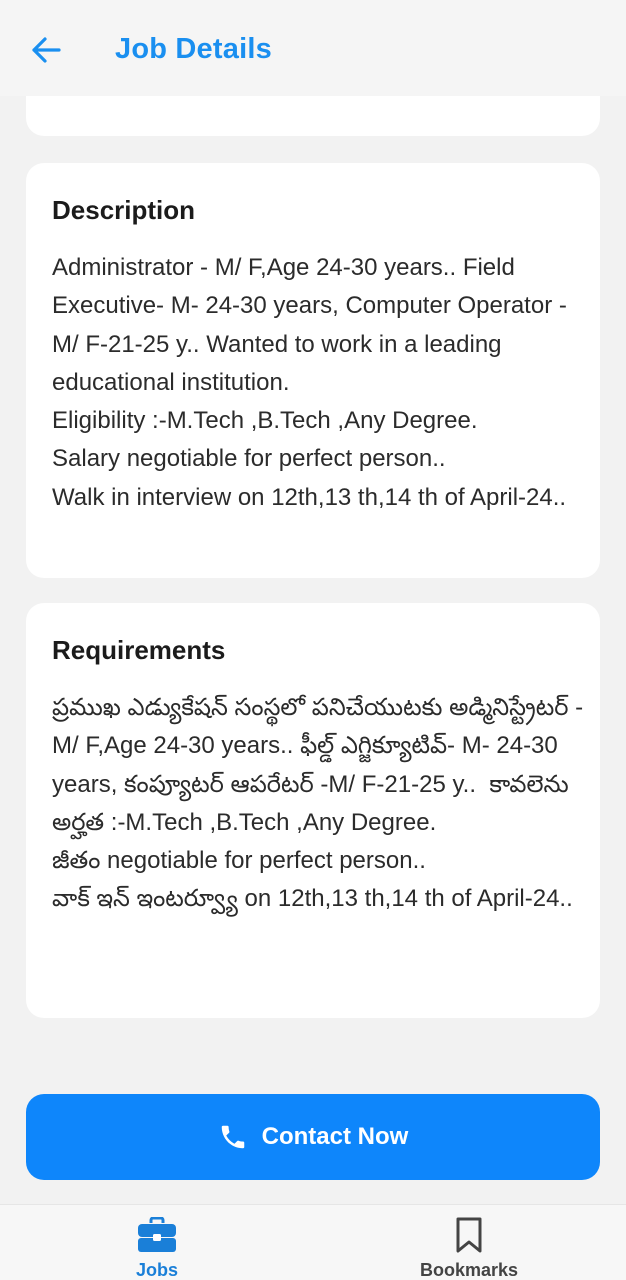 The image size is (626, 1280). Describe the element at coordinates (313, 48) in the screenshot. I see `app-bar: Job Details` at that location.